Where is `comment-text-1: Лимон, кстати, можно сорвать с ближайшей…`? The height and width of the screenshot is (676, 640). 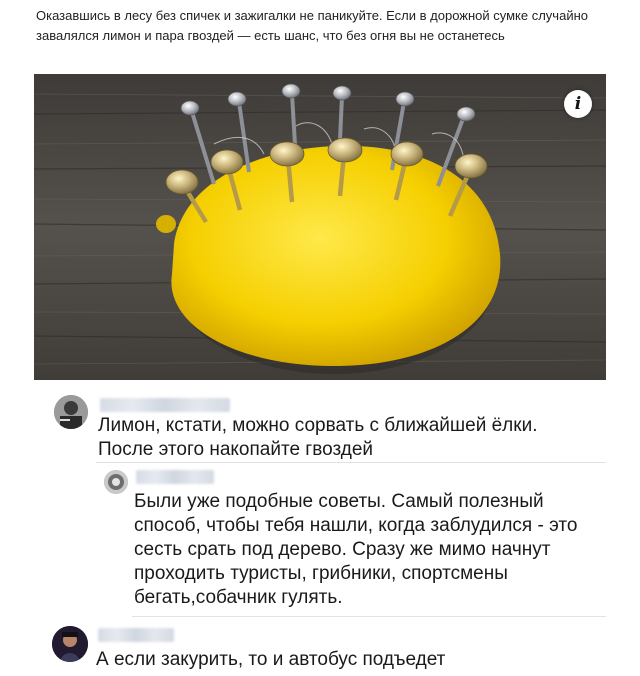
comment-text-1: Лимон, кстати, можно сорвать с ближайшей… is located at coordinates (318, 437).